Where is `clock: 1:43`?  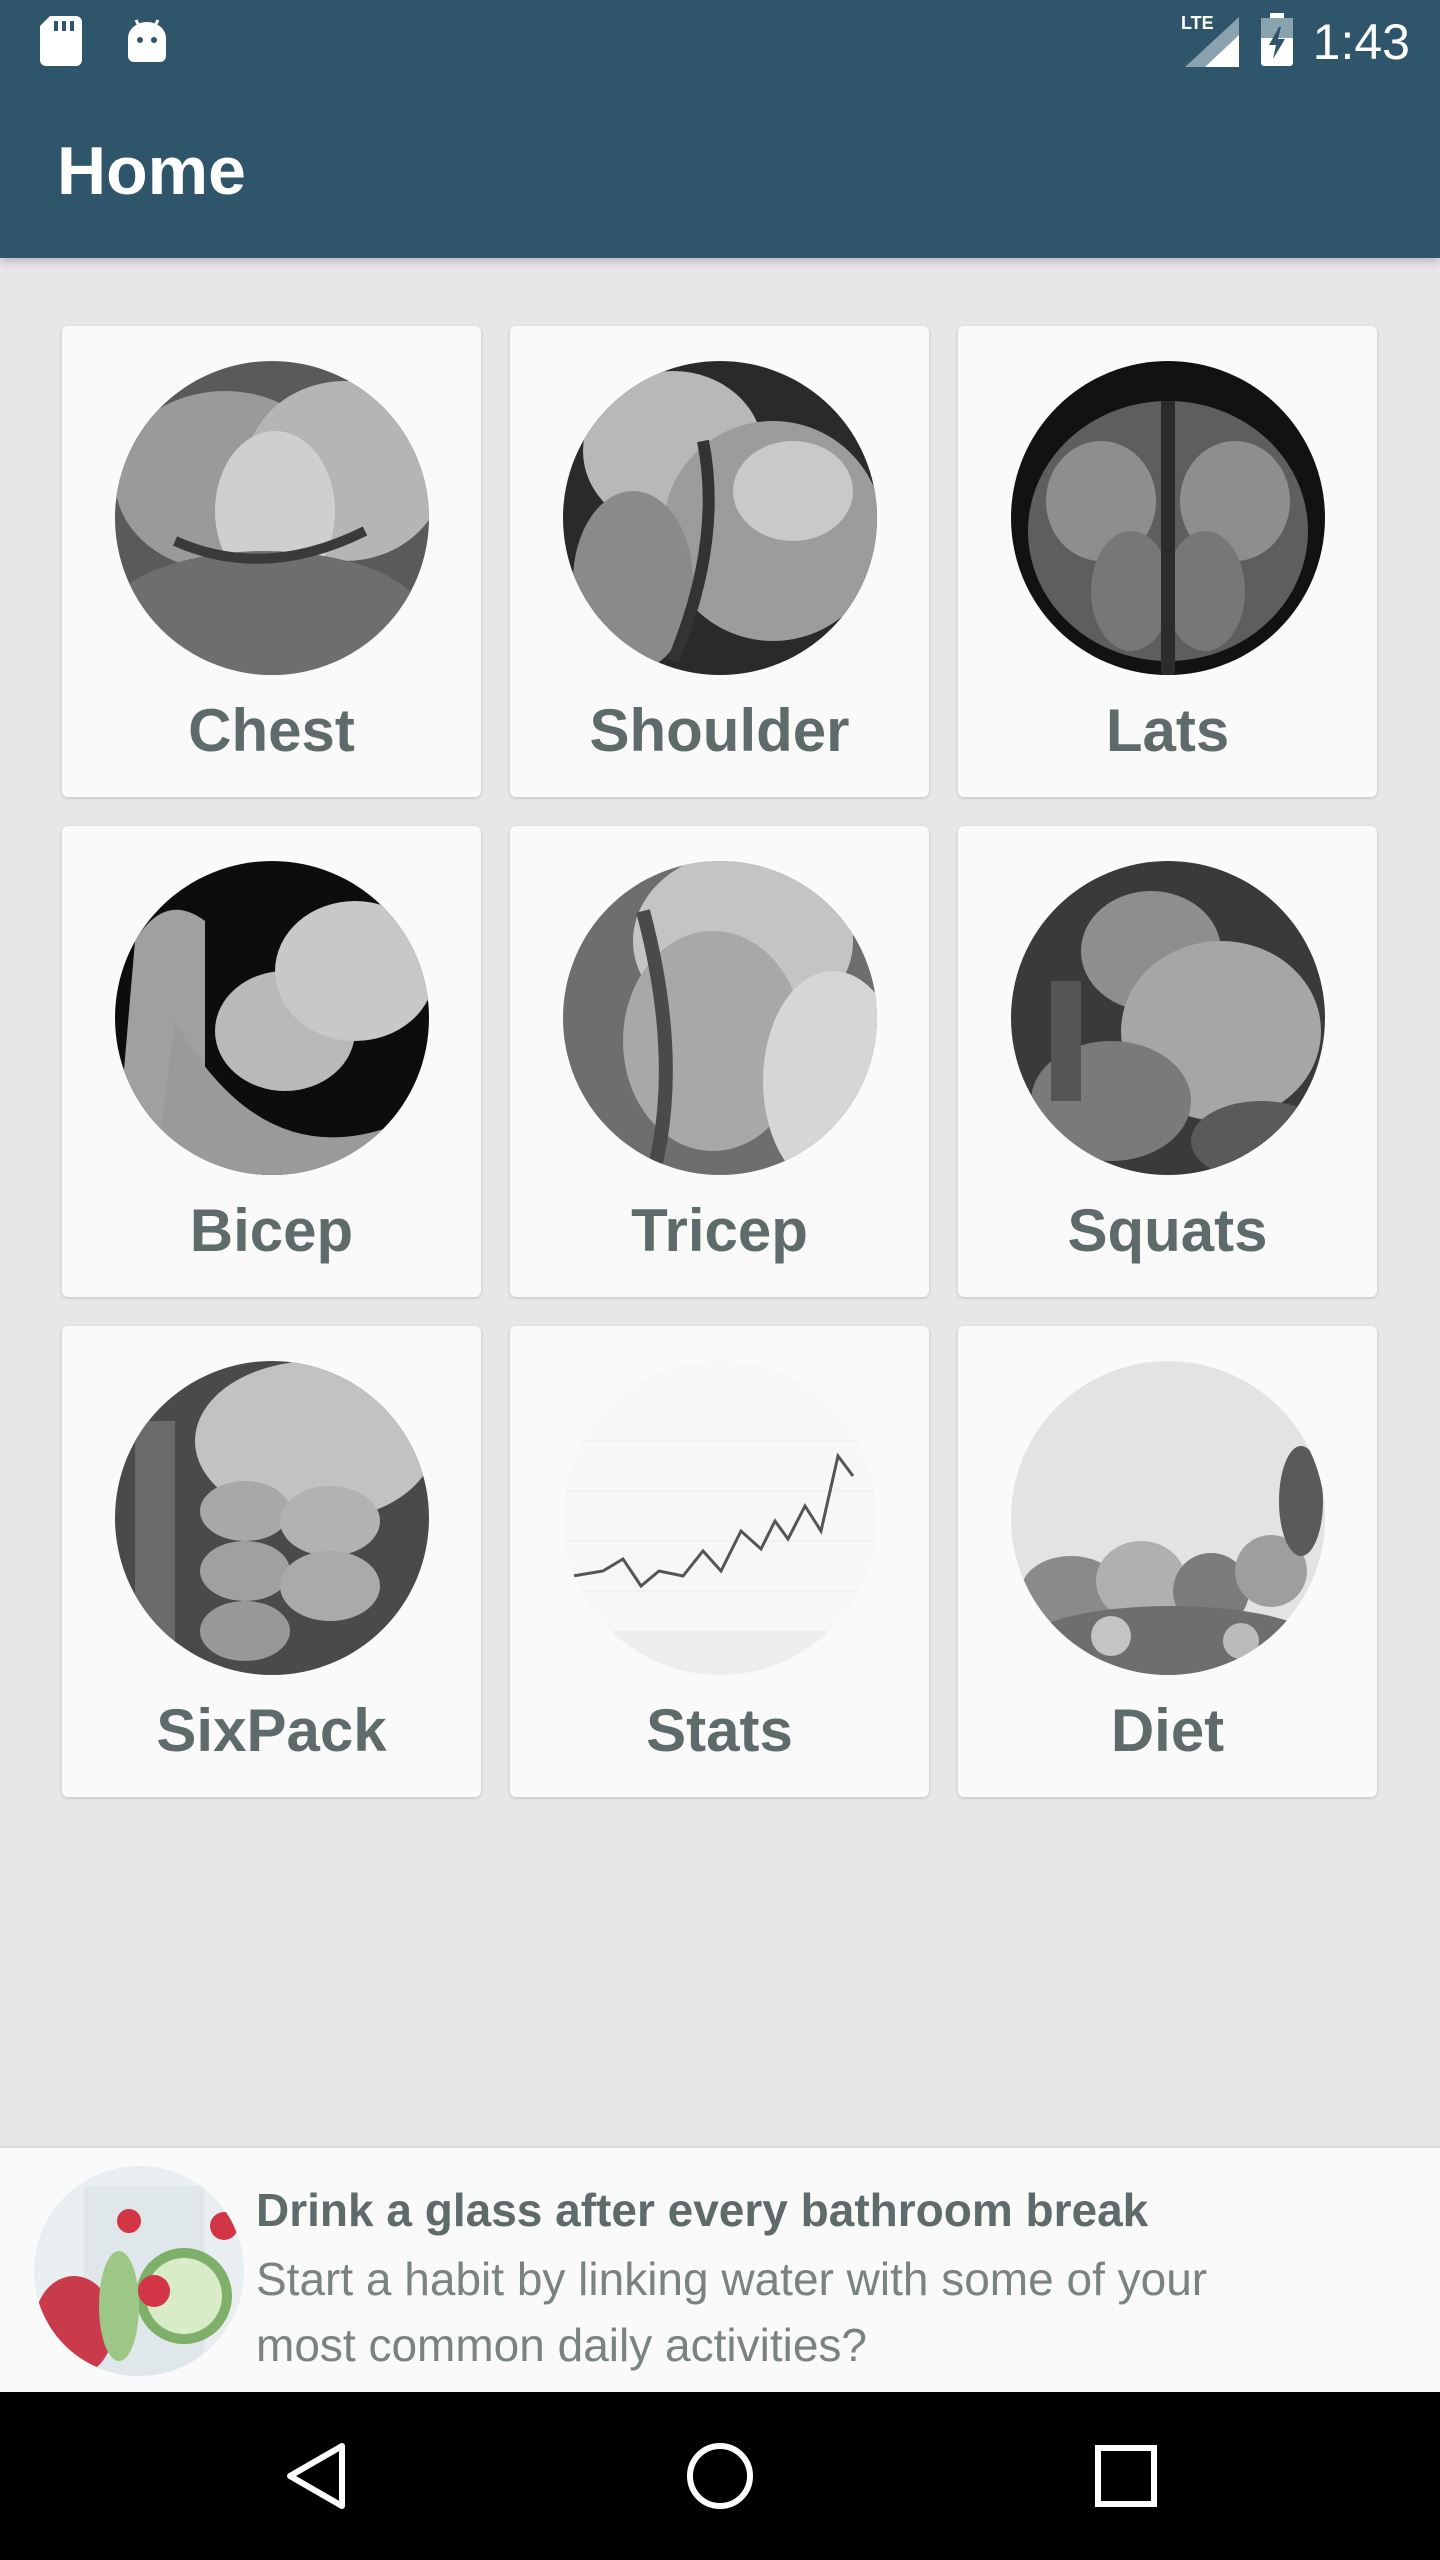
clock: 1:43 is located at coordinates (1361, 42).